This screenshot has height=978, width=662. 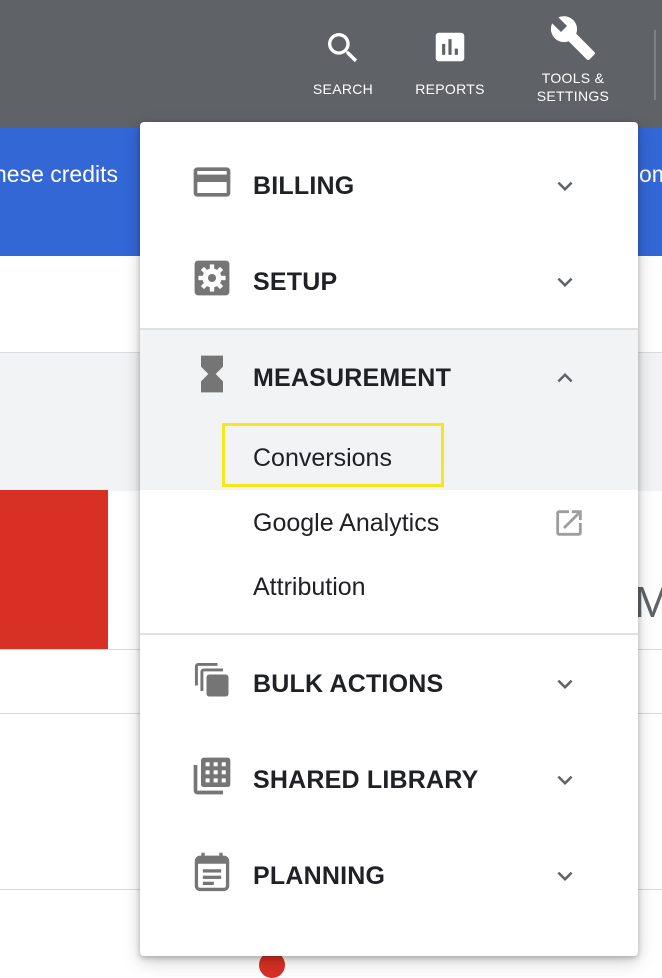 What do you see at coordinates (573, 78) in the screenshot?
I see `tools-label-line1: TOOLS &` at bounding box center [573, 78].